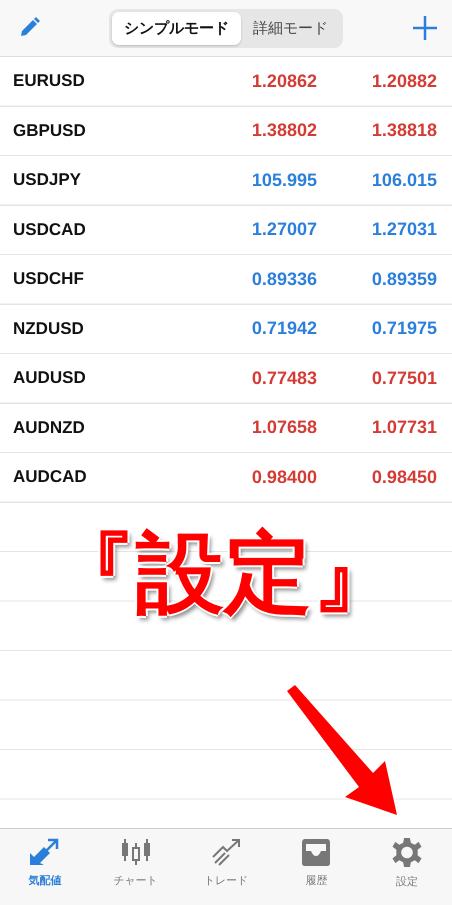 This screenshot has width=452, height=905. What do you see at coordinates (406, 852) in the screenshot?
I see `settings-icon` at bounding box center [406, 852].